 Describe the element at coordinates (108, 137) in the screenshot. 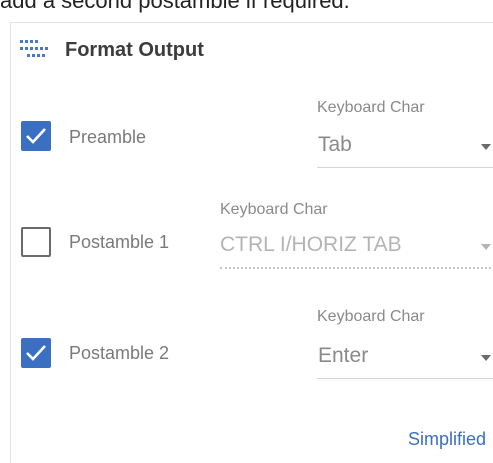

I see `preamble-label: Preamble` at that location.